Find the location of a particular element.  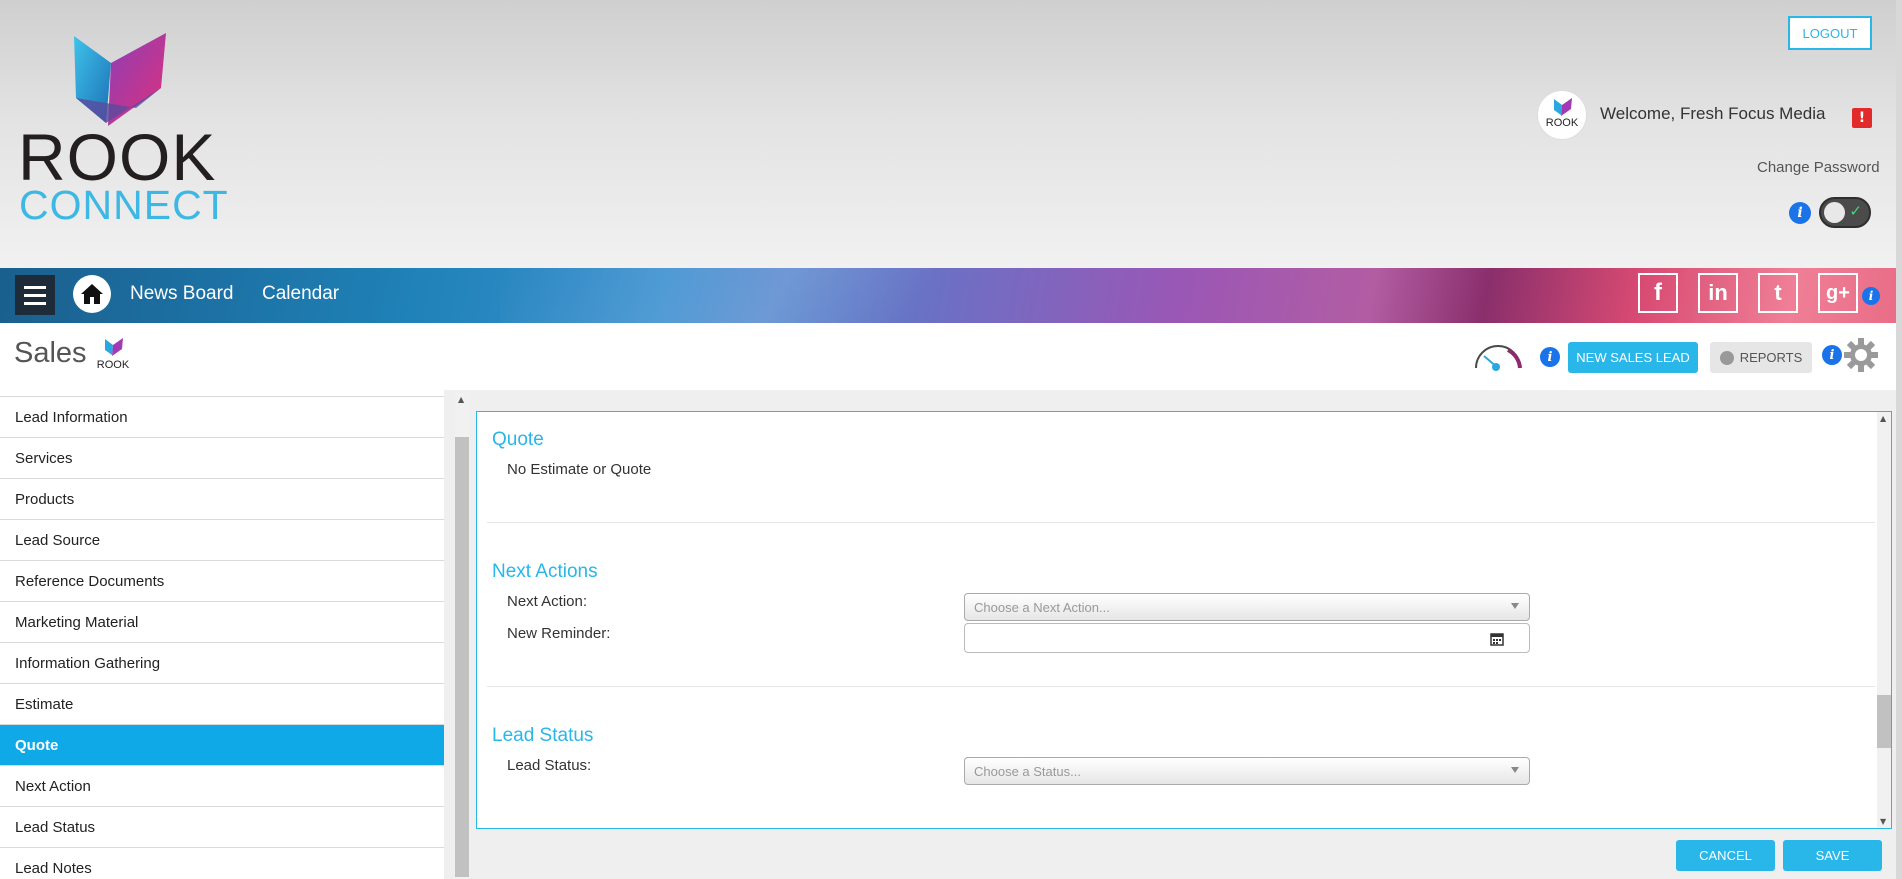

sidebar-item-lead-information: Lead Information is located at coordinates (222, 416).